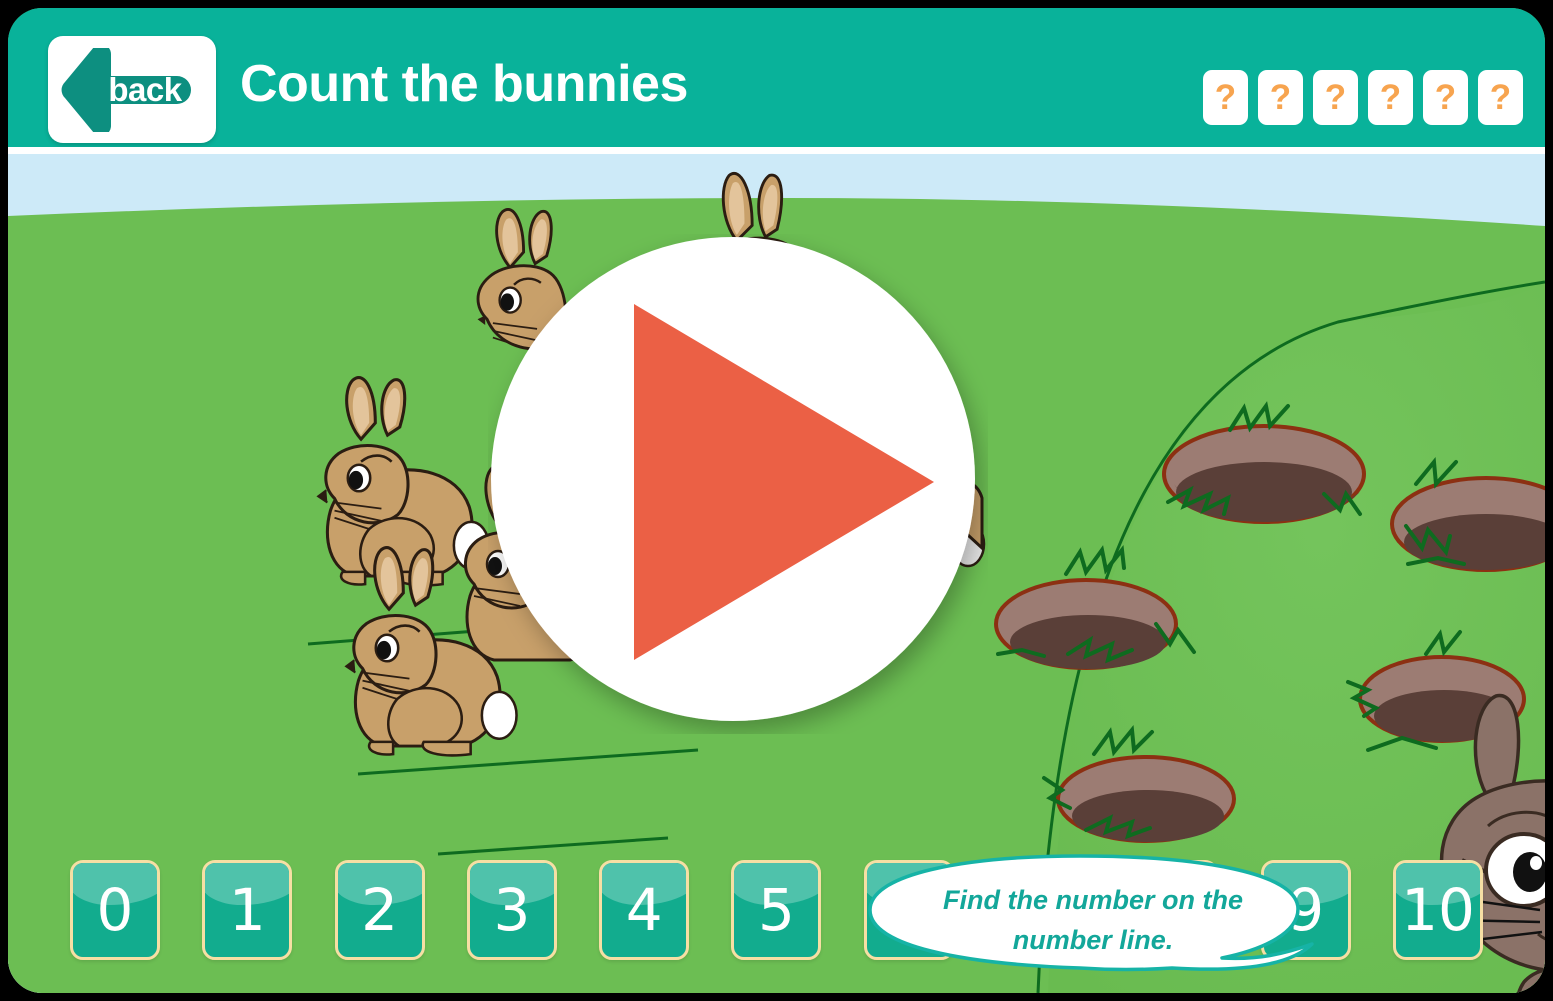 This screenshot has width=1553, height=1001. Describe the element at coordinates (1363, 97) in the screenshot. I see `progress-badges: ? ? ? ? ? ?` at that location.